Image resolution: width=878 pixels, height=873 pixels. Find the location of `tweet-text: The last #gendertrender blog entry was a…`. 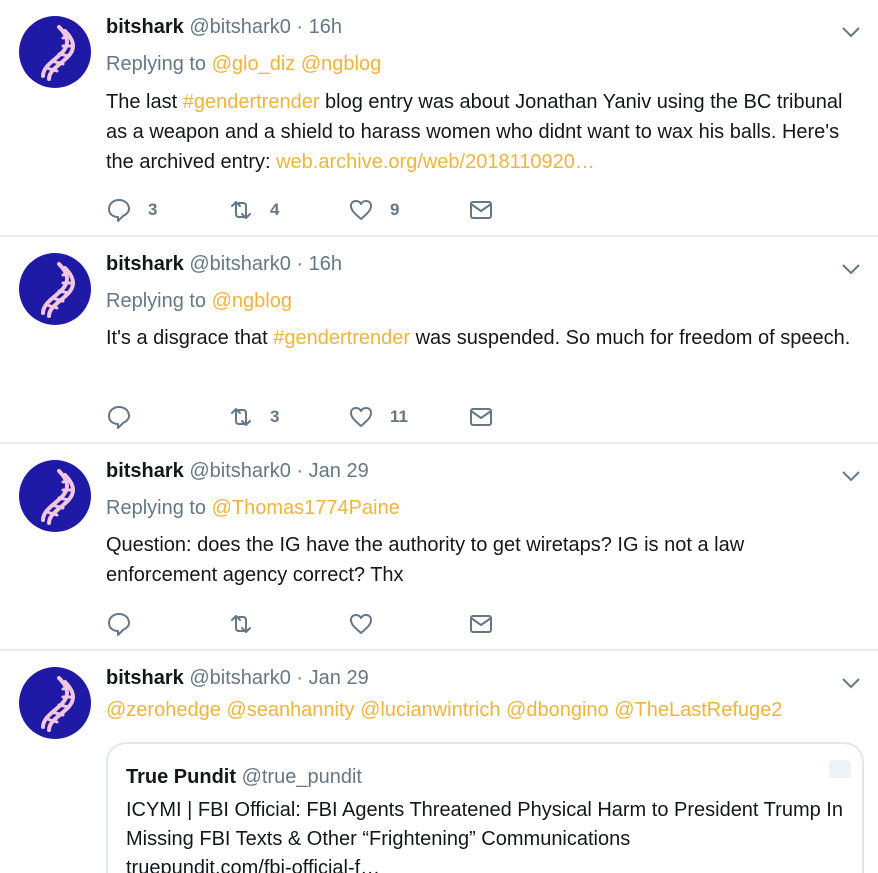

tweet-text: The last #gendertrender blog entry was a… is located at coordinates (478, 132).